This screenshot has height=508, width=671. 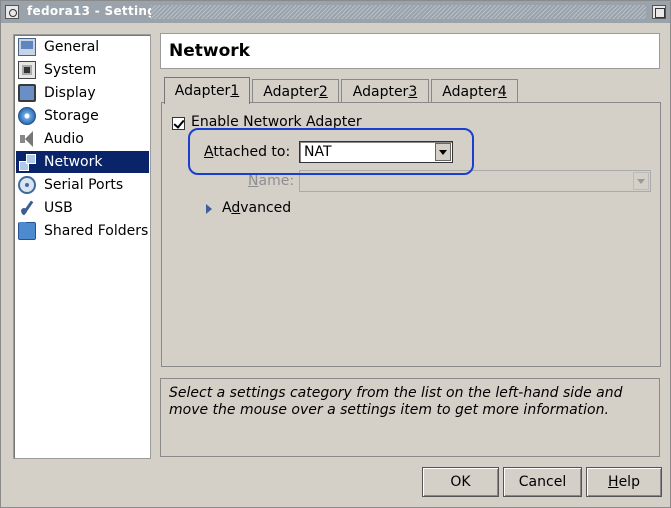 I want to click on sidebar-item-serial-ports: Serial Ports, so click(x=82, y=185).